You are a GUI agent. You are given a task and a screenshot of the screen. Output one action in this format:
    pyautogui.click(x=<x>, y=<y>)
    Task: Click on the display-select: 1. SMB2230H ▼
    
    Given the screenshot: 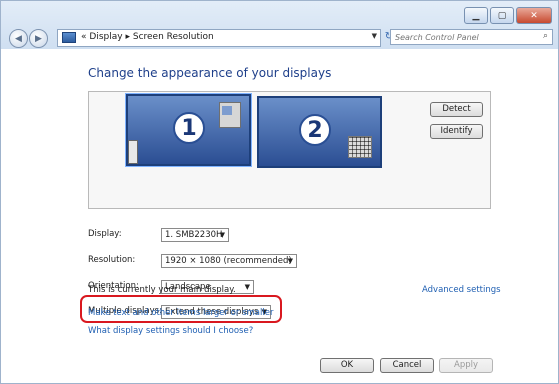 What is the action you would take?
    pyautogui.click(x=195, y=235)
    